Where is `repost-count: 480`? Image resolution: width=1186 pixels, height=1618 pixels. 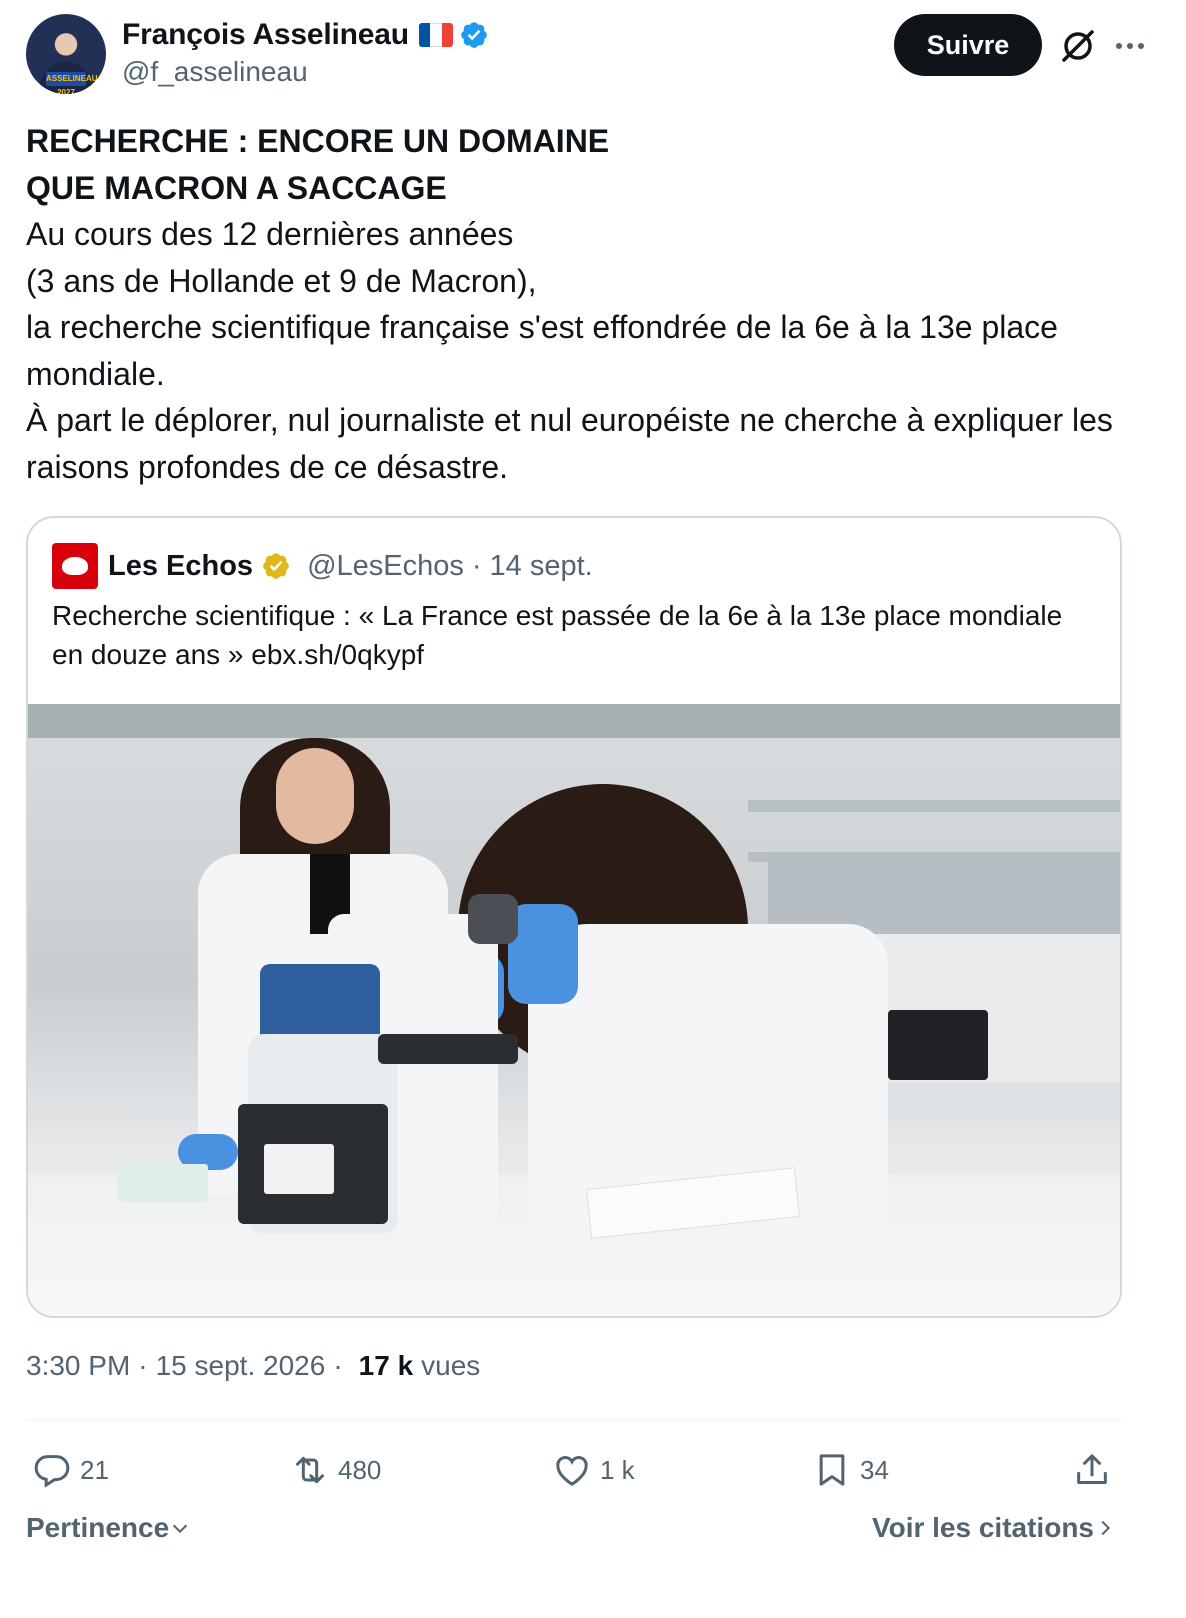
repost-count: 480 is located at coordinates (360, 1469).